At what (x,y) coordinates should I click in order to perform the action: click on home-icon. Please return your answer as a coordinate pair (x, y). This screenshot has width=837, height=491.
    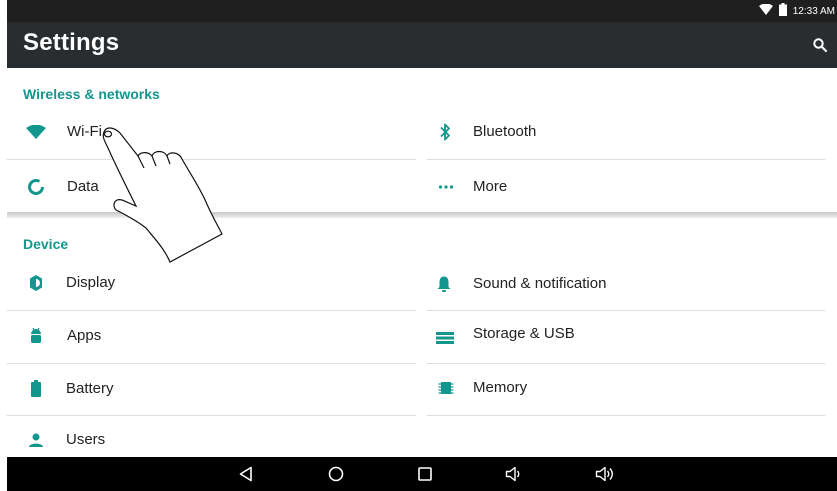
    Looking at the image, I should click on (336, 474).